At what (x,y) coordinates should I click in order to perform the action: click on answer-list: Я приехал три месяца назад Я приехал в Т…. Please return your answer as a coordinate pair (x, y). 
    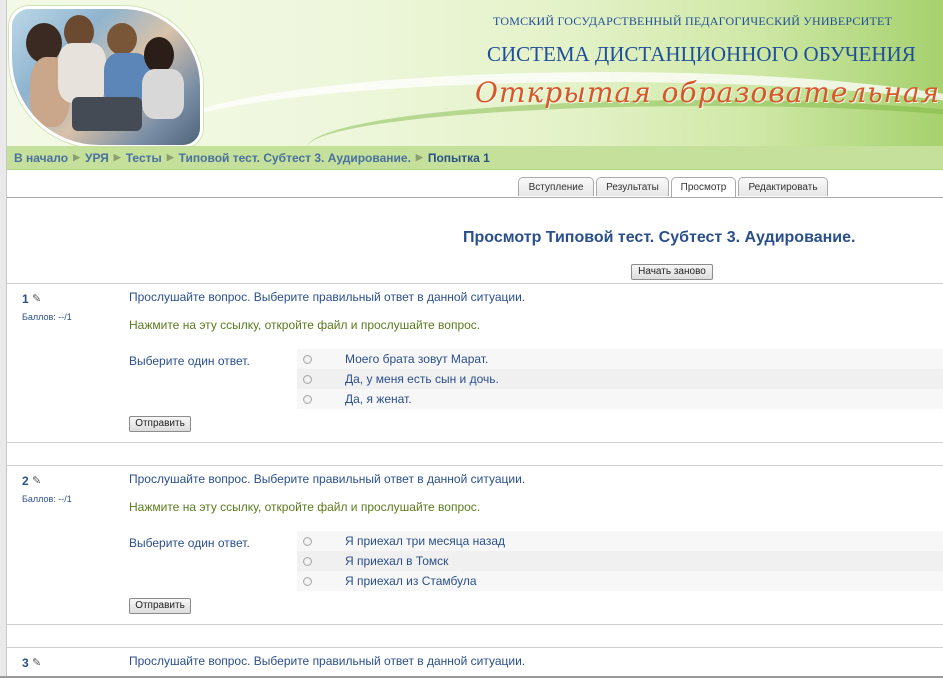
    Looking at the image, I should click on (620, 561).